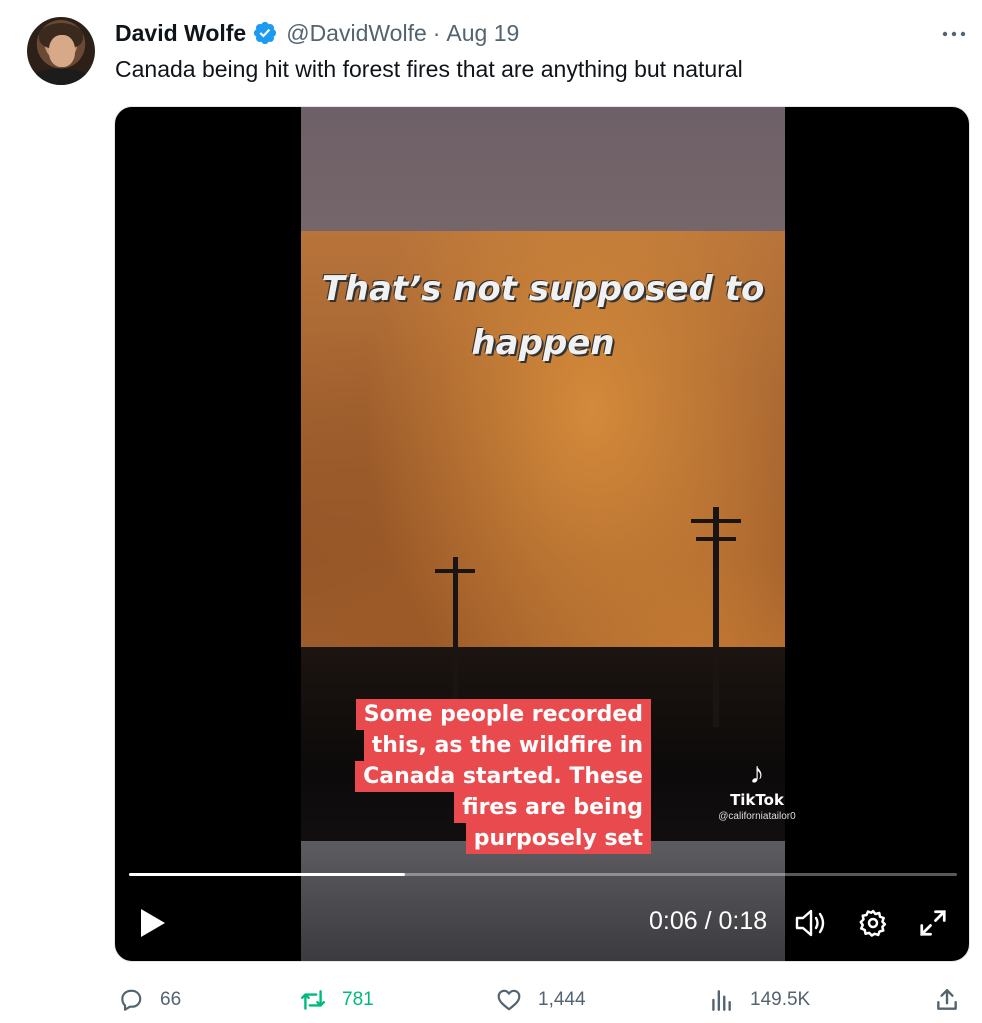 This screenshot has width=982, height=1023. Describe the element at coordinates (954, 34) in the screenshot. I see `more-icon` at that location.